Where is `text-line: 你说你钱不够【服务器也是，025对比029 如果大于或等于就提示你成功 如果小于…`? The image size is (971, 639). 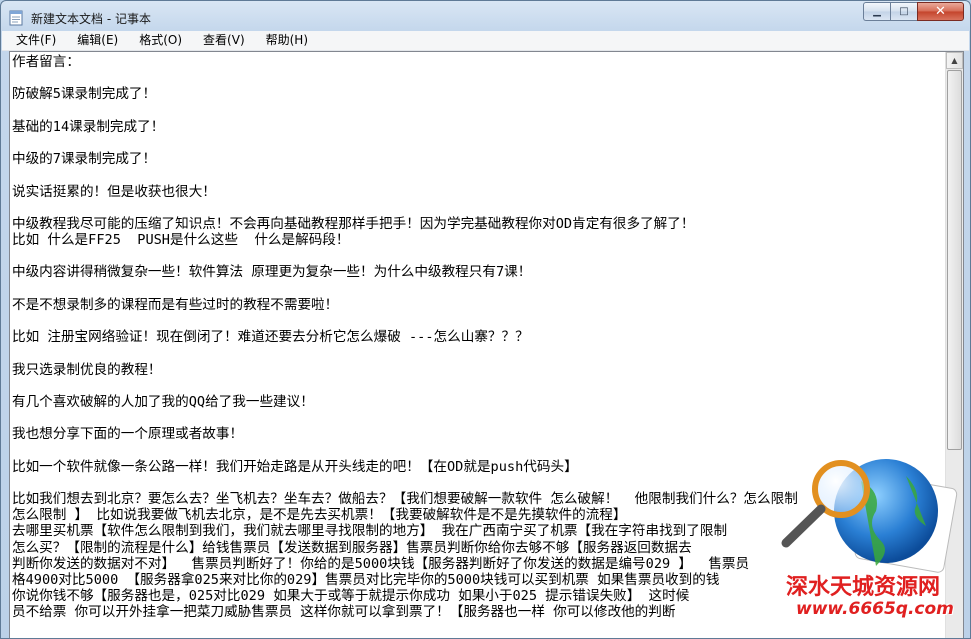 text-line: 你说你钱不够【服务器也是，025对比029 如果大于或等于就提示你成功 如果小于… is located at coordinates (351, 596).